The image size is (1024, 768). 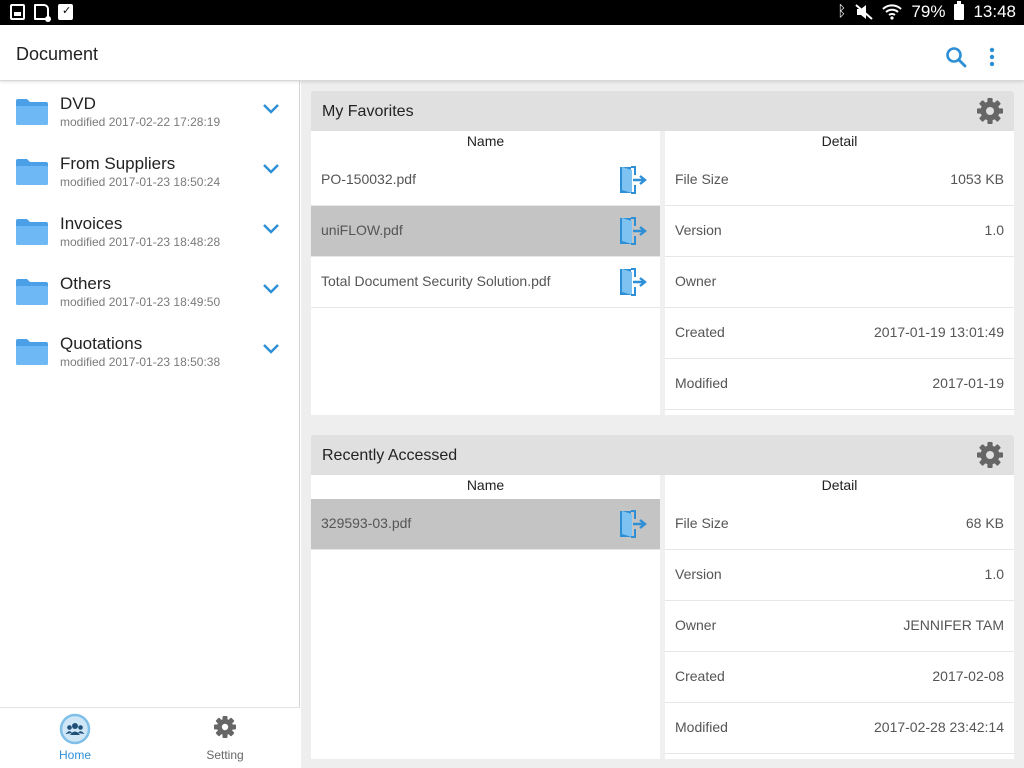 What do you see at coordinates (91, 223) in the screenshot?
I see `folder-name: Invoices` at bounding box center [91, 223].